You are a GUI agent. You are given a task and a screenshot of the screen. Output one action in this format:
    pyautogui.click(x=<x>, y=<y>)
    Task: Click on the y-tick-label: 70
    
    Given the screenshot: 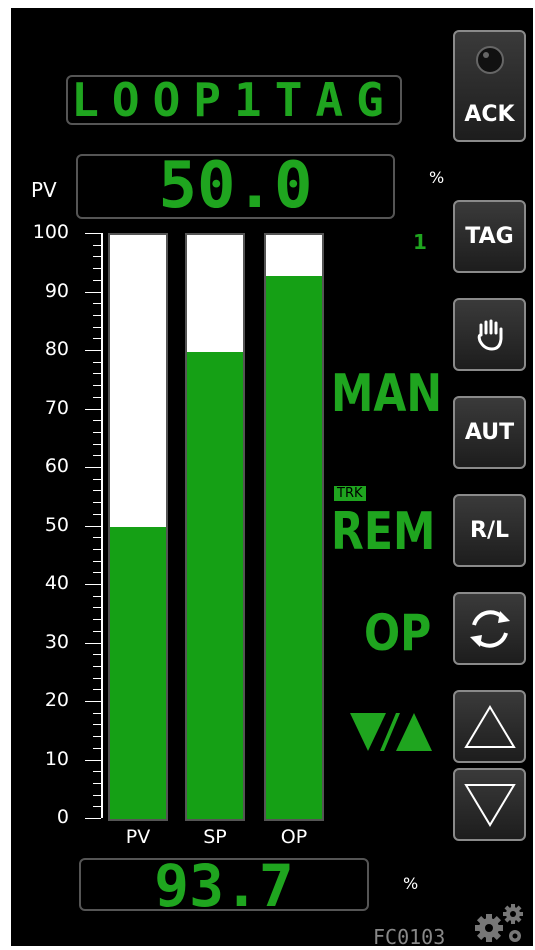 What is the action you would take?
    pyautogui.click(x=56, y=407)
    